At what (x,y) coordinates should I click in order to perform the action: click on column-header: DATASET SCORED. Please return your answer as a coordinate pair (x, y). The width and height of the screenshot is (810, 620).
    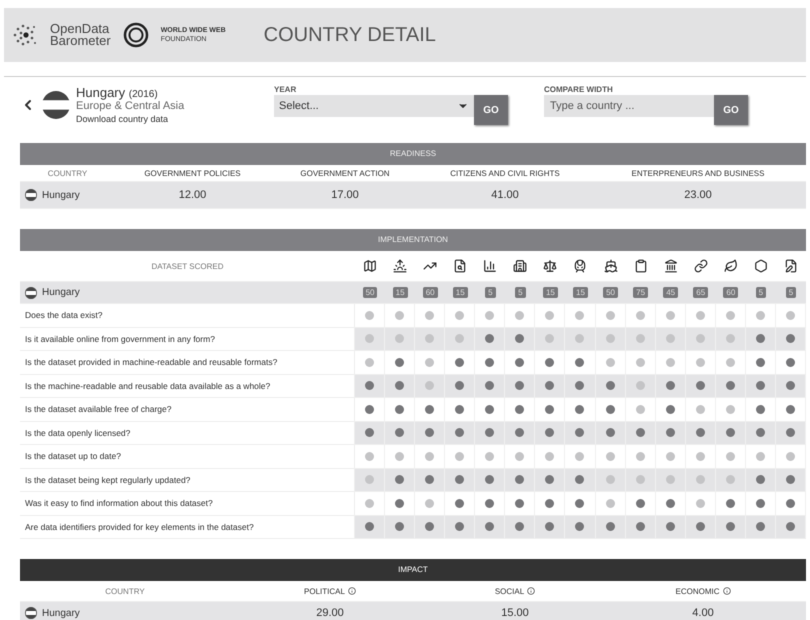
    Looking at the image, I should click on (187, 266).